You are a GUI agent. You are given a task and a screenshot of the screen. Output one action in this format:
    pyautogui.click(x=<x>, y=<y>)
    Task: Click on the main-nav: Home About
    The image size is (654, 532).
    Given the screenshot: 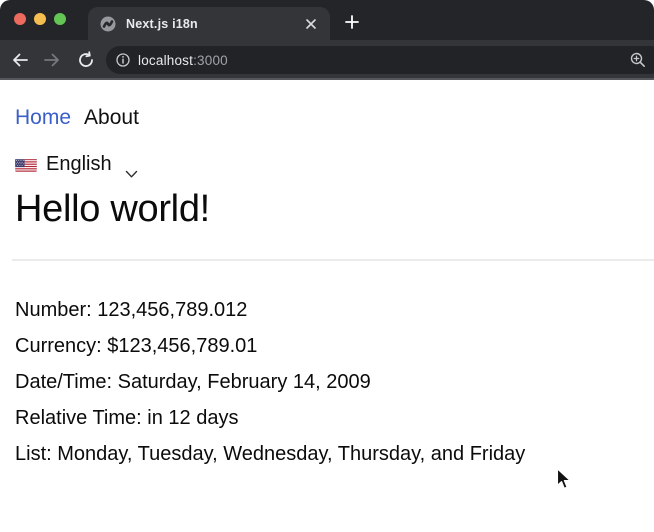 What is the action you would take?
    pyautogui.click(x=334, y=118)
    